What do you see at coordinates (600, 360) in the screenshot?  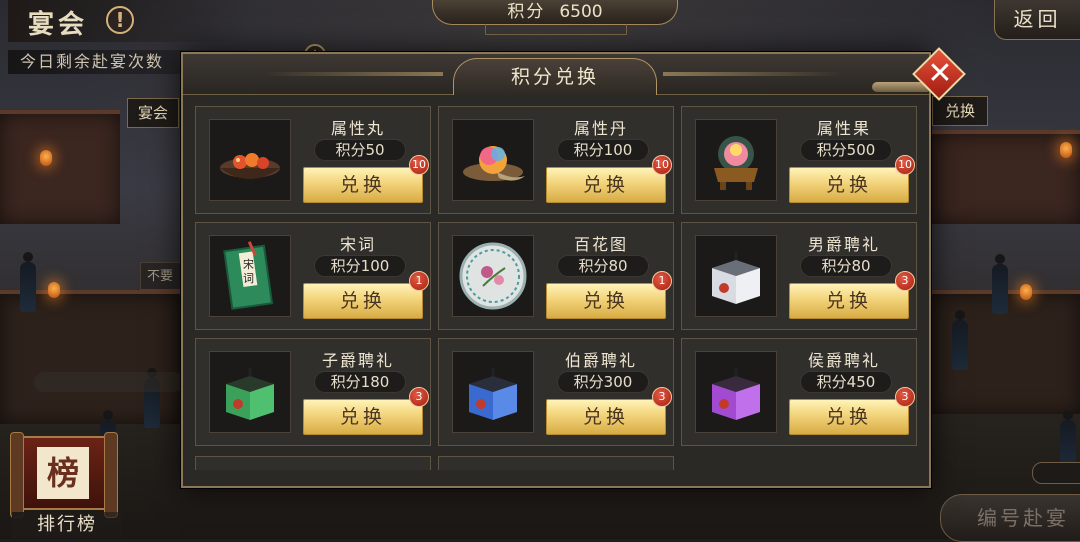 I see `item-name: 伯爵聘礼` at bounding box center [600, 360].